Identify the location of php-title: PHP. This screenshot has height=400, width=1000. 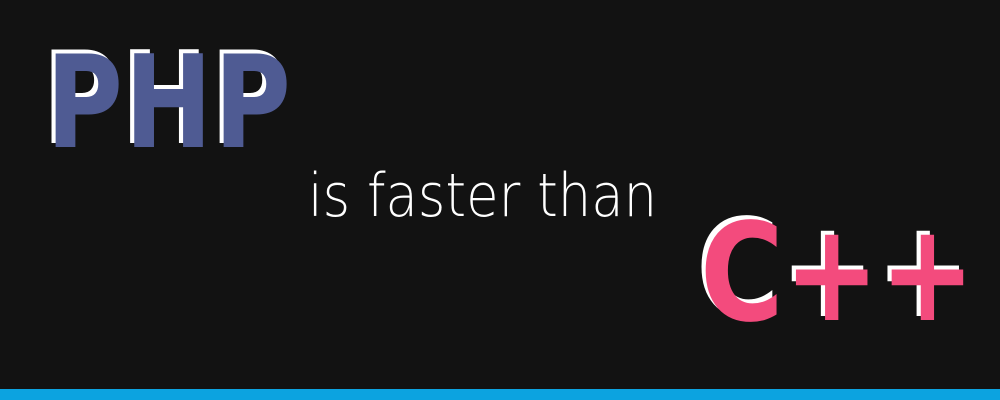
(169, 103).